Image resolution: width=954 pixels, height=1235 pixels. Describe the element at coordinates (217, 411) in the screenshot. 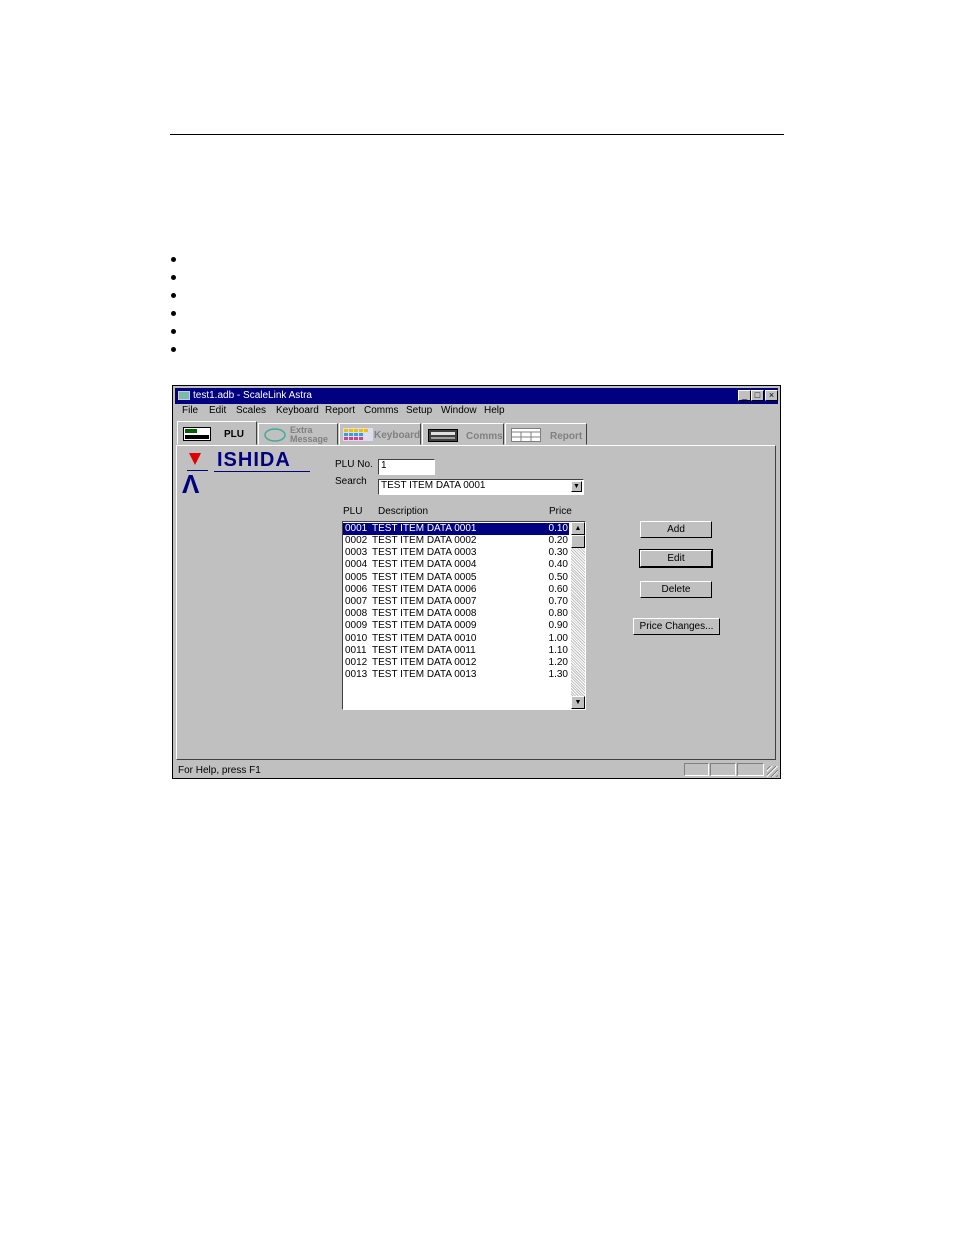

I see `menu-edit: Edit` at that location.